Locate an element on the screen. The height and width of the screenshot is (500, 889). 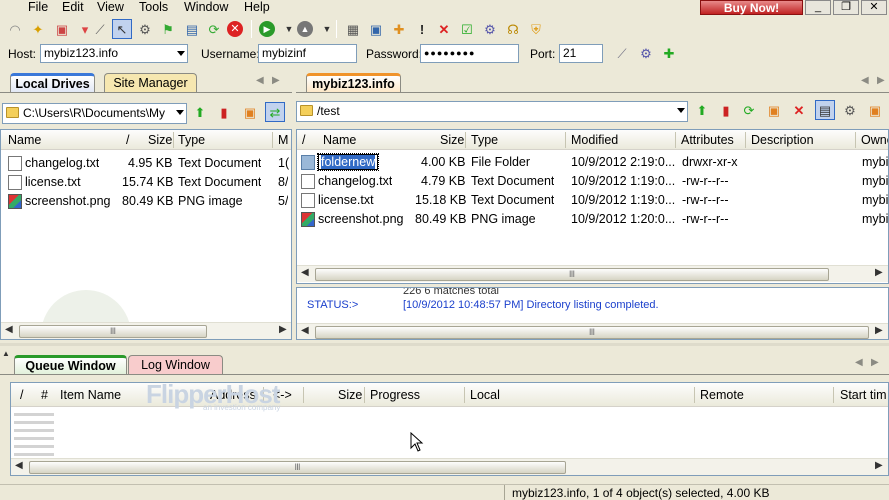
new-folder-remote-icon: ▣ is located at coordinates (774, 110).